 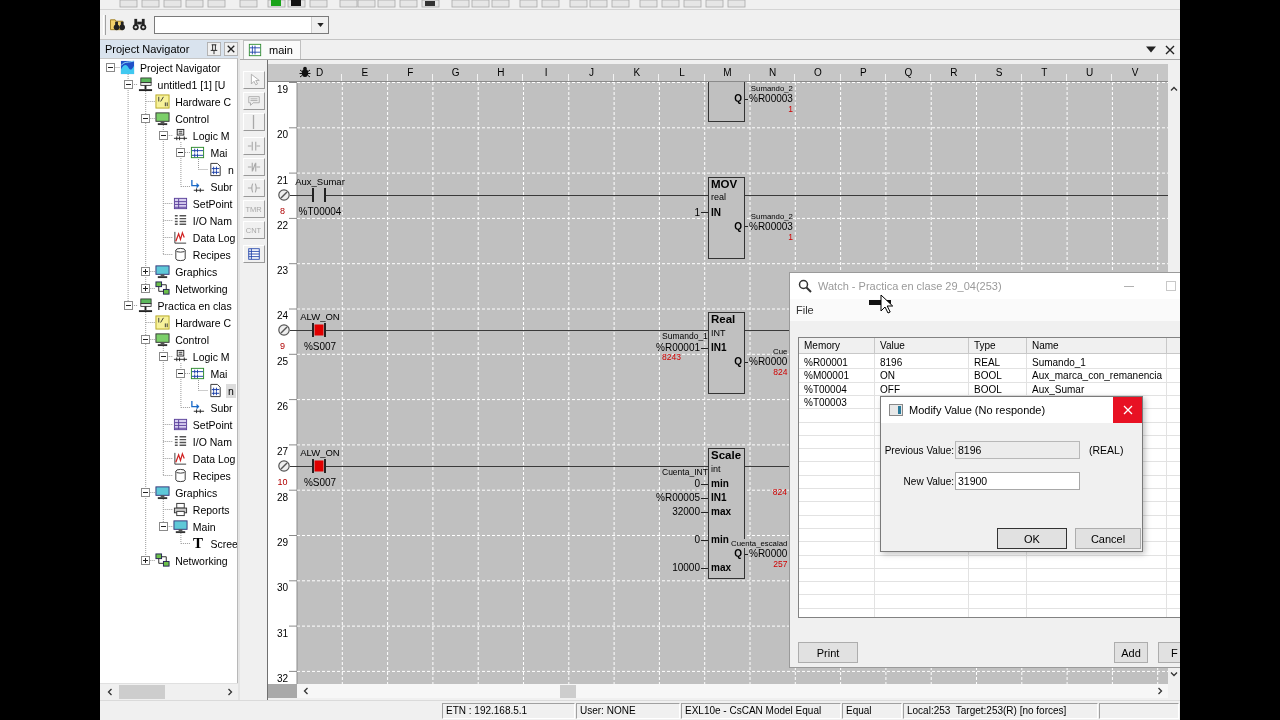 What do you see at coordinates (1131, 652) in the screenshot?
I see `window-button: Add` at bounding box center [1131, 652].